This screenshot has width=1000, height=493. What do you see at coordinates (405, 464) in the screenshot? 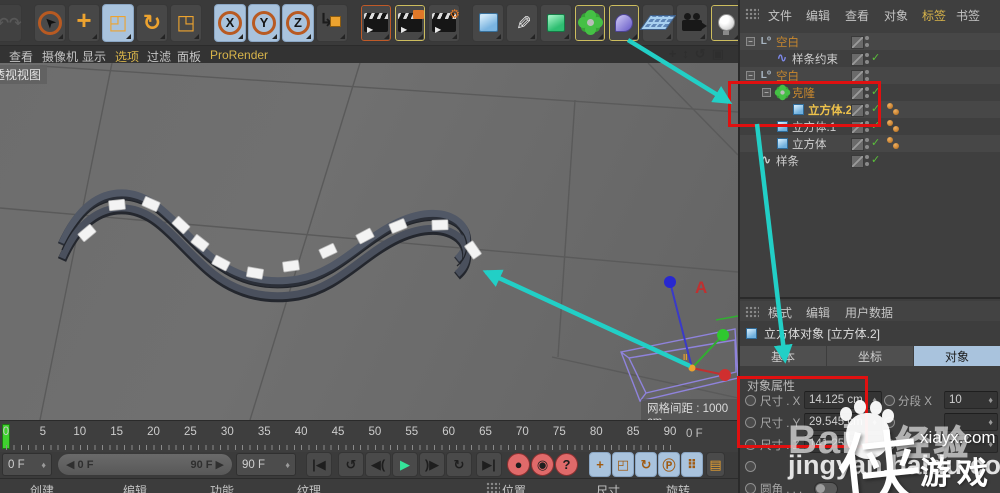
I see `play-button: ▶` at bounding box center [405, 464].